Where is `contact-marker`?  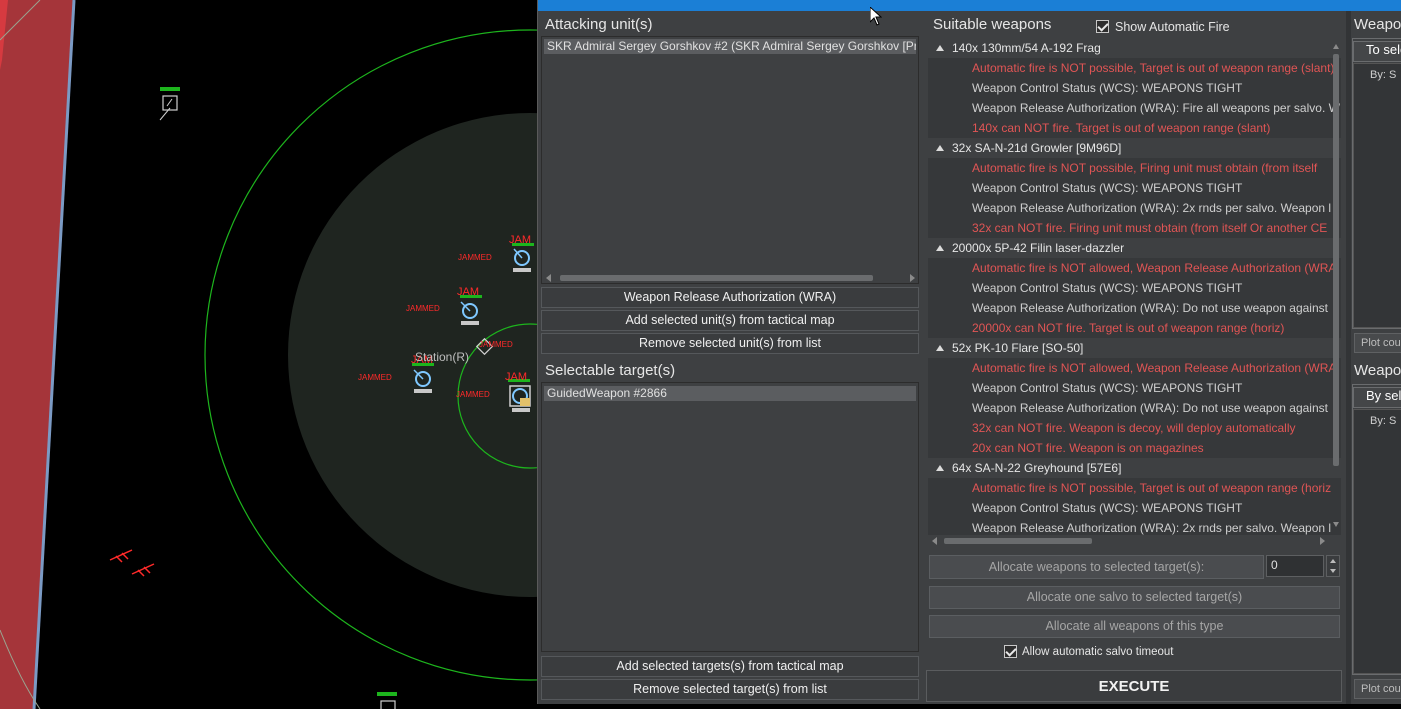
contact-marker is located at coordinates (170, 103).